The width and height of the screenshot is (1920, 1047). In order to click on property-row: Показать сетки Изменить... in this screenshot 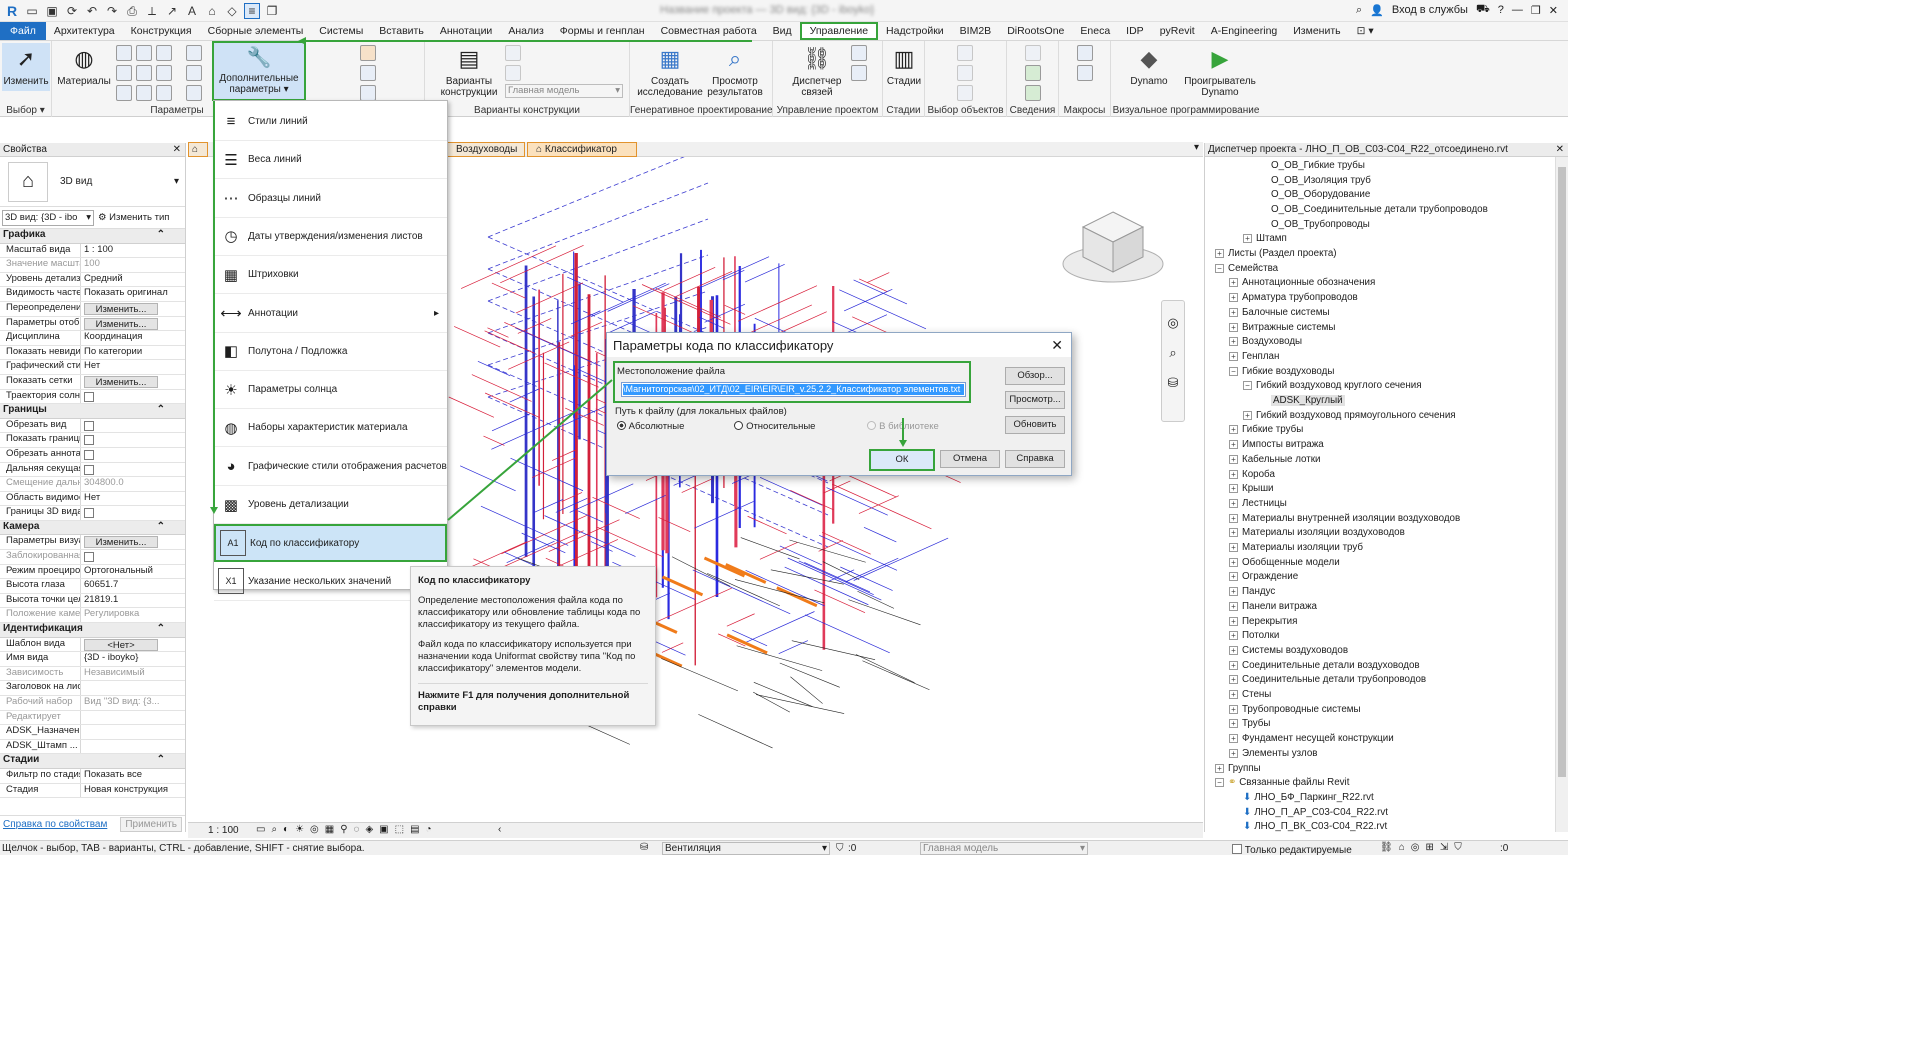, I will do `click(92, 382)`.